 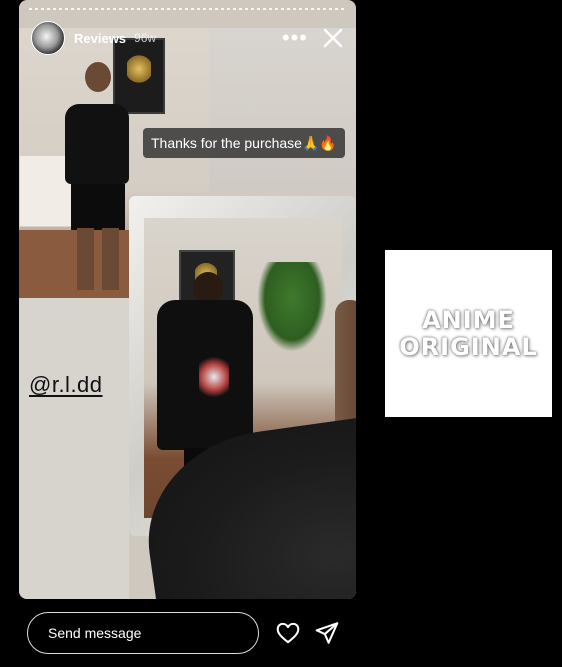 I want to click on mention-sticker: @r.l.dd, so click(x=66, y=385).